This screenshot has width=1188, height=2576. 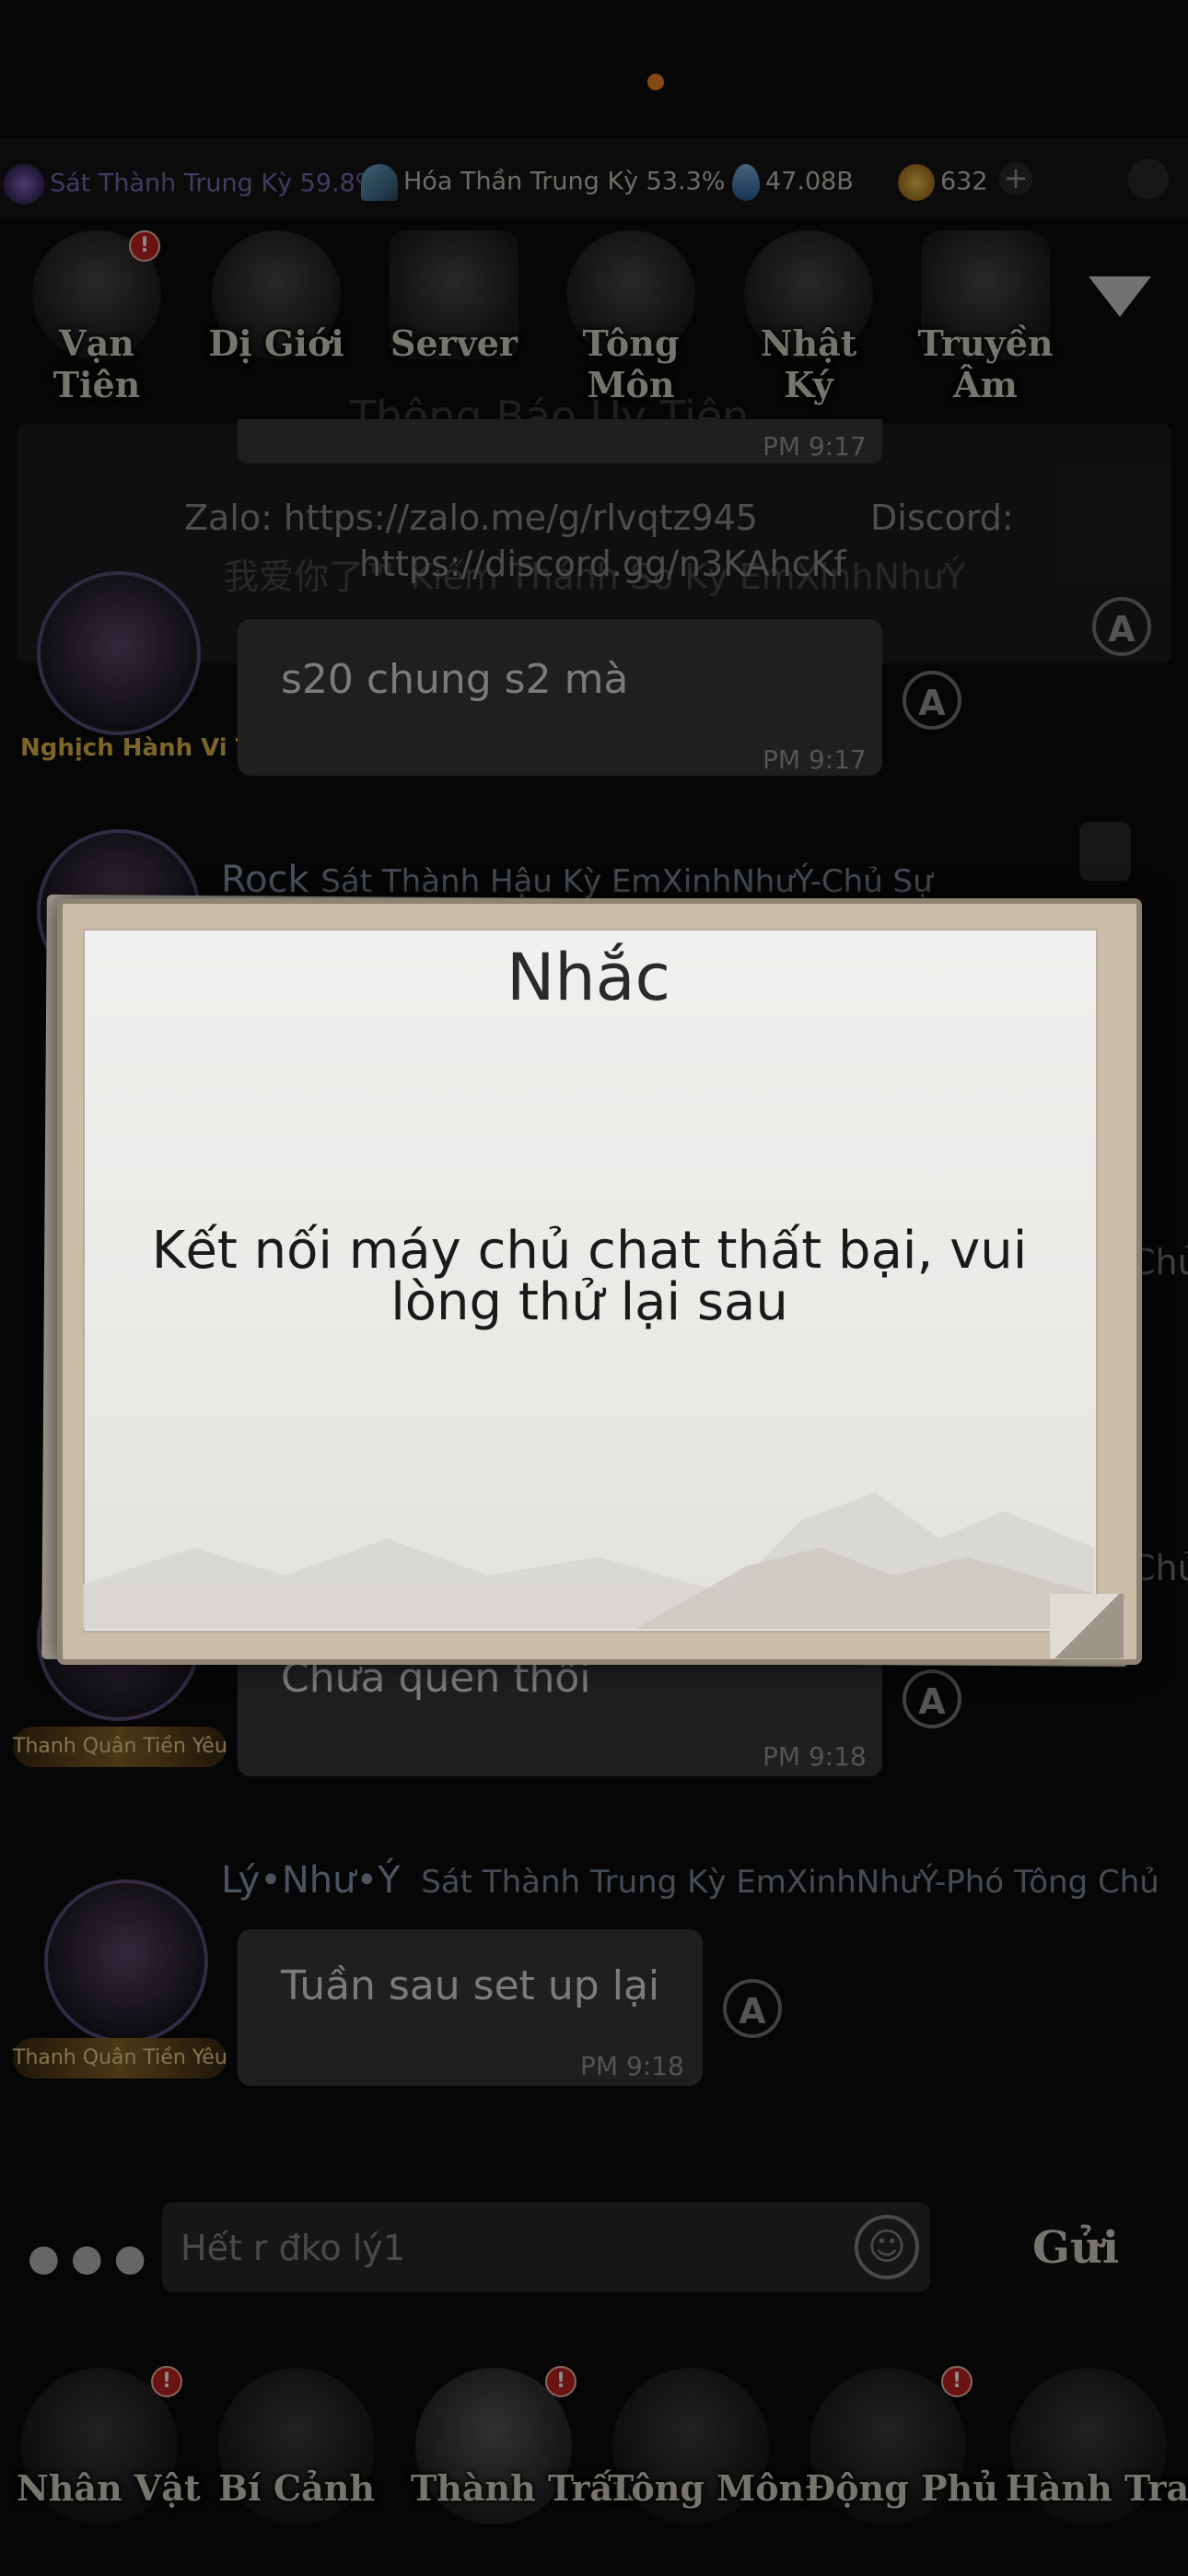 What do you see at coordinates (588, 978) in the screenshot?
I see `dialog-title: Nhắc` at bounding box center [588, 978].